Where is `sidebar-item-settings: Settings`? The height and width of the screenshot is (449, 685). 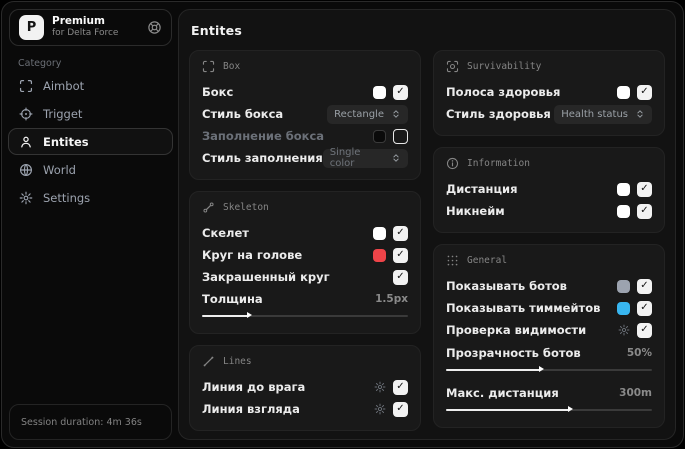
sidebar-item-settings: Settings is located at coordinates (90, 197).